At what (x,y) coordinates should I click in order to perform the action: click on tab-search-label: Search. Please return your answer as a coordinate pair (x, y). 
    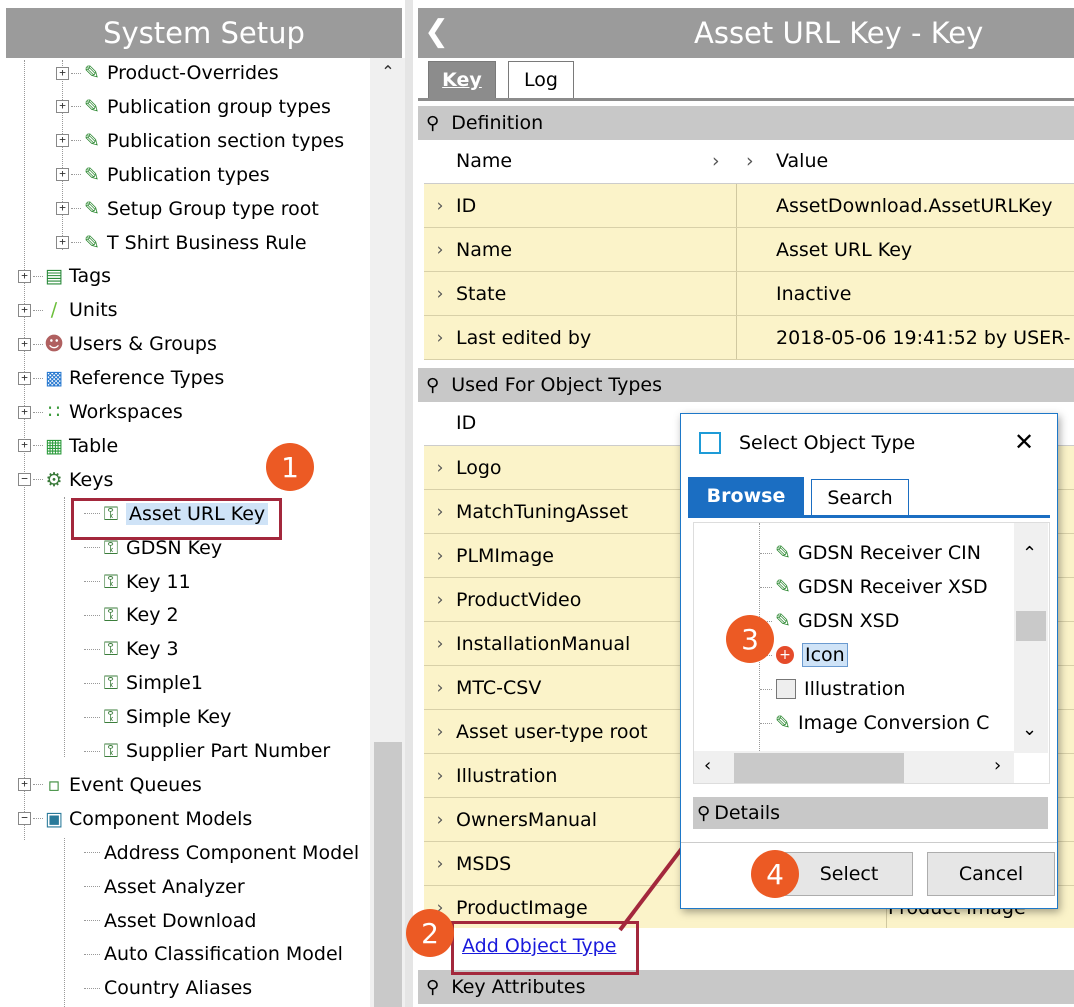
    Looking at the image, I should click on (860, 498).